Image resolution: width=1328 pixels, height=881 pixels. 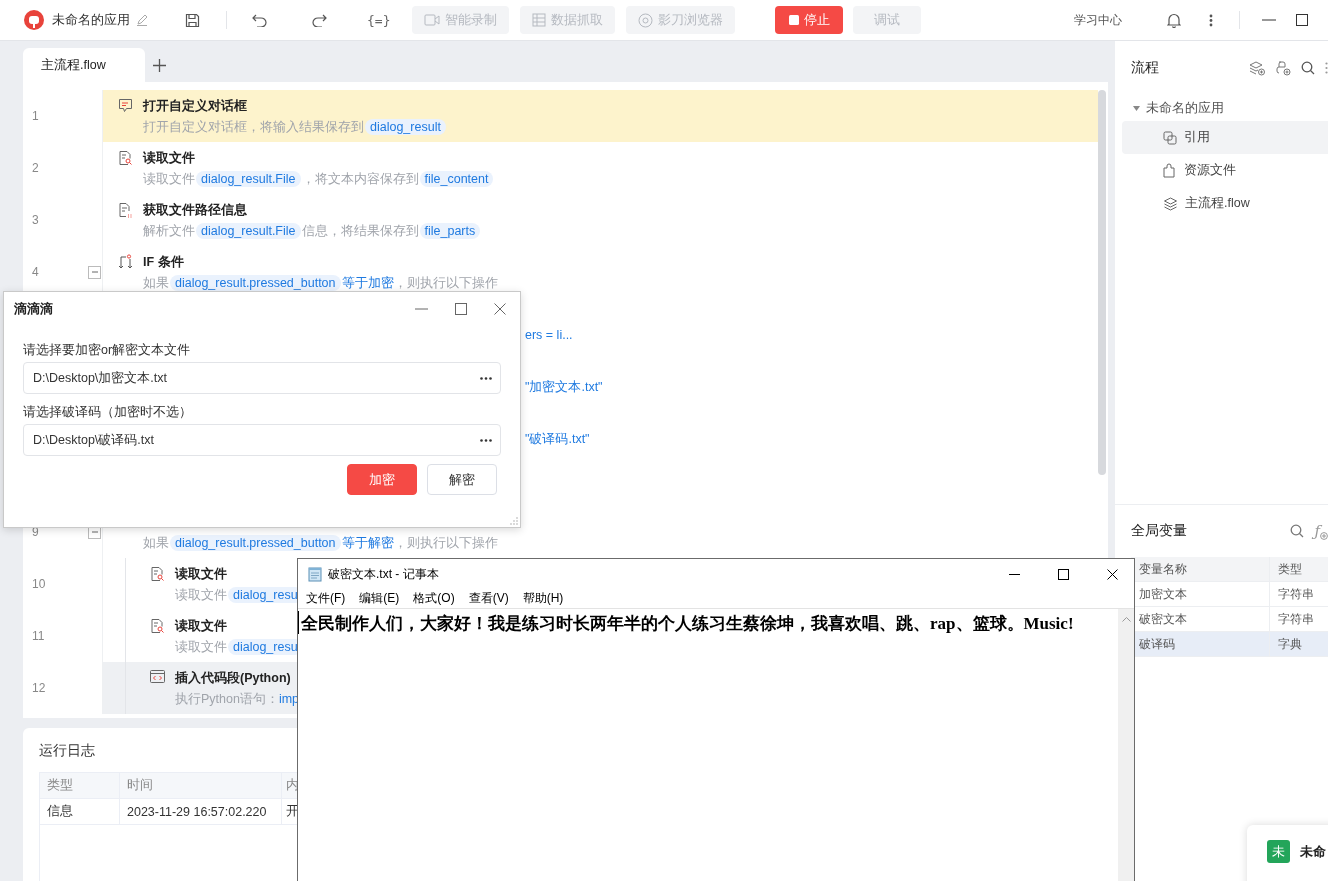 What do you see at coordinates (91, 20) in the screenshot?
I see `app-name: 未命名的应用` at bounding box center [91, 20].